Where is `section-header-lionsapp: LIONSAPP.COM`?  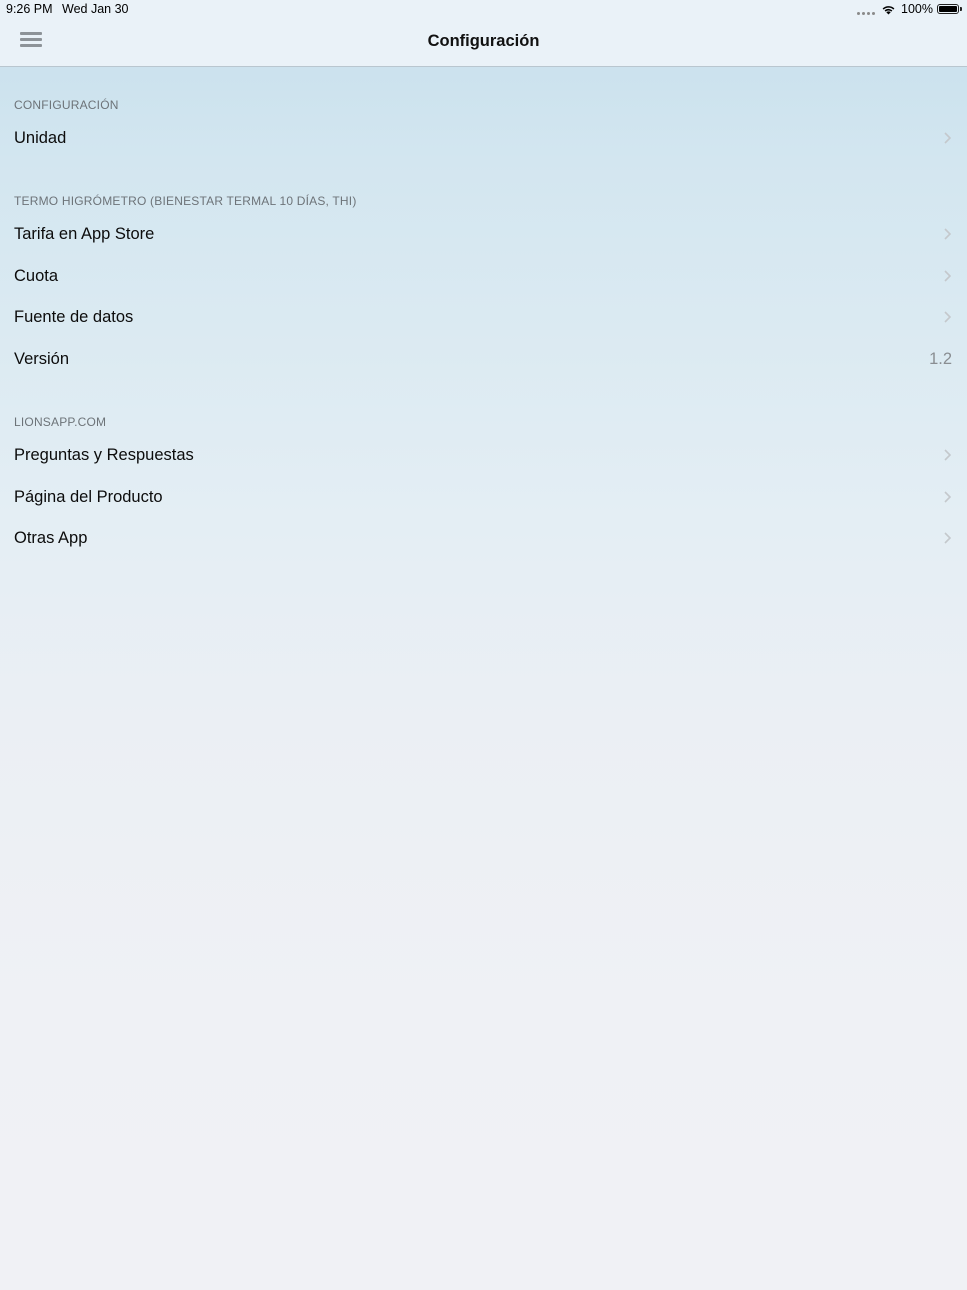 section-header-lionsapp: LIONSAPP.COM is located at coordinates (60, 422).